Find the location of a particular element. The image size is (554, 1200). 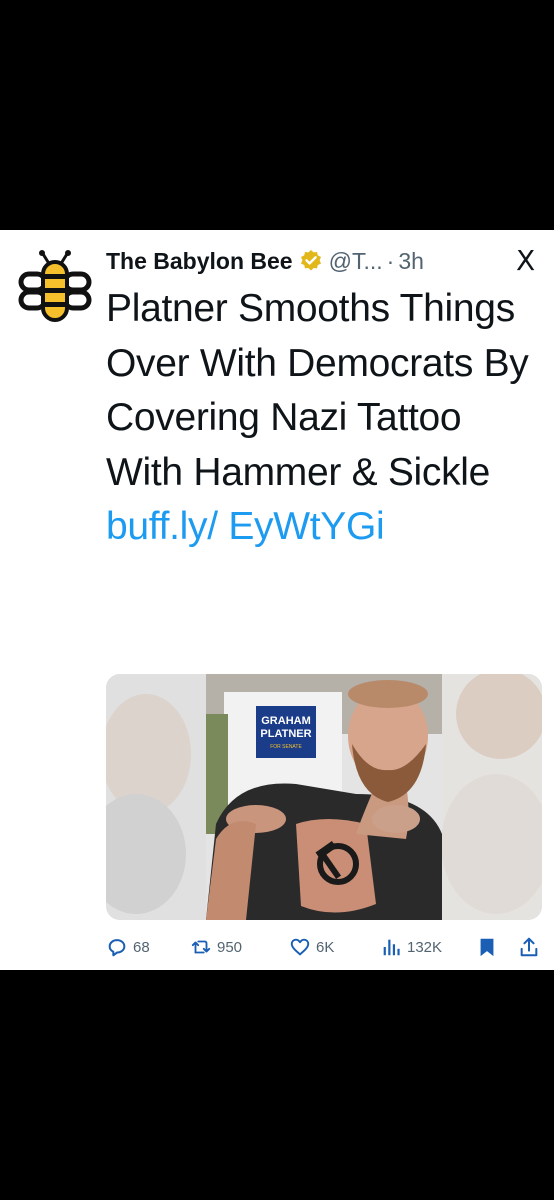

sign-line-2: PLATNER is located at coordinates (285, 734).